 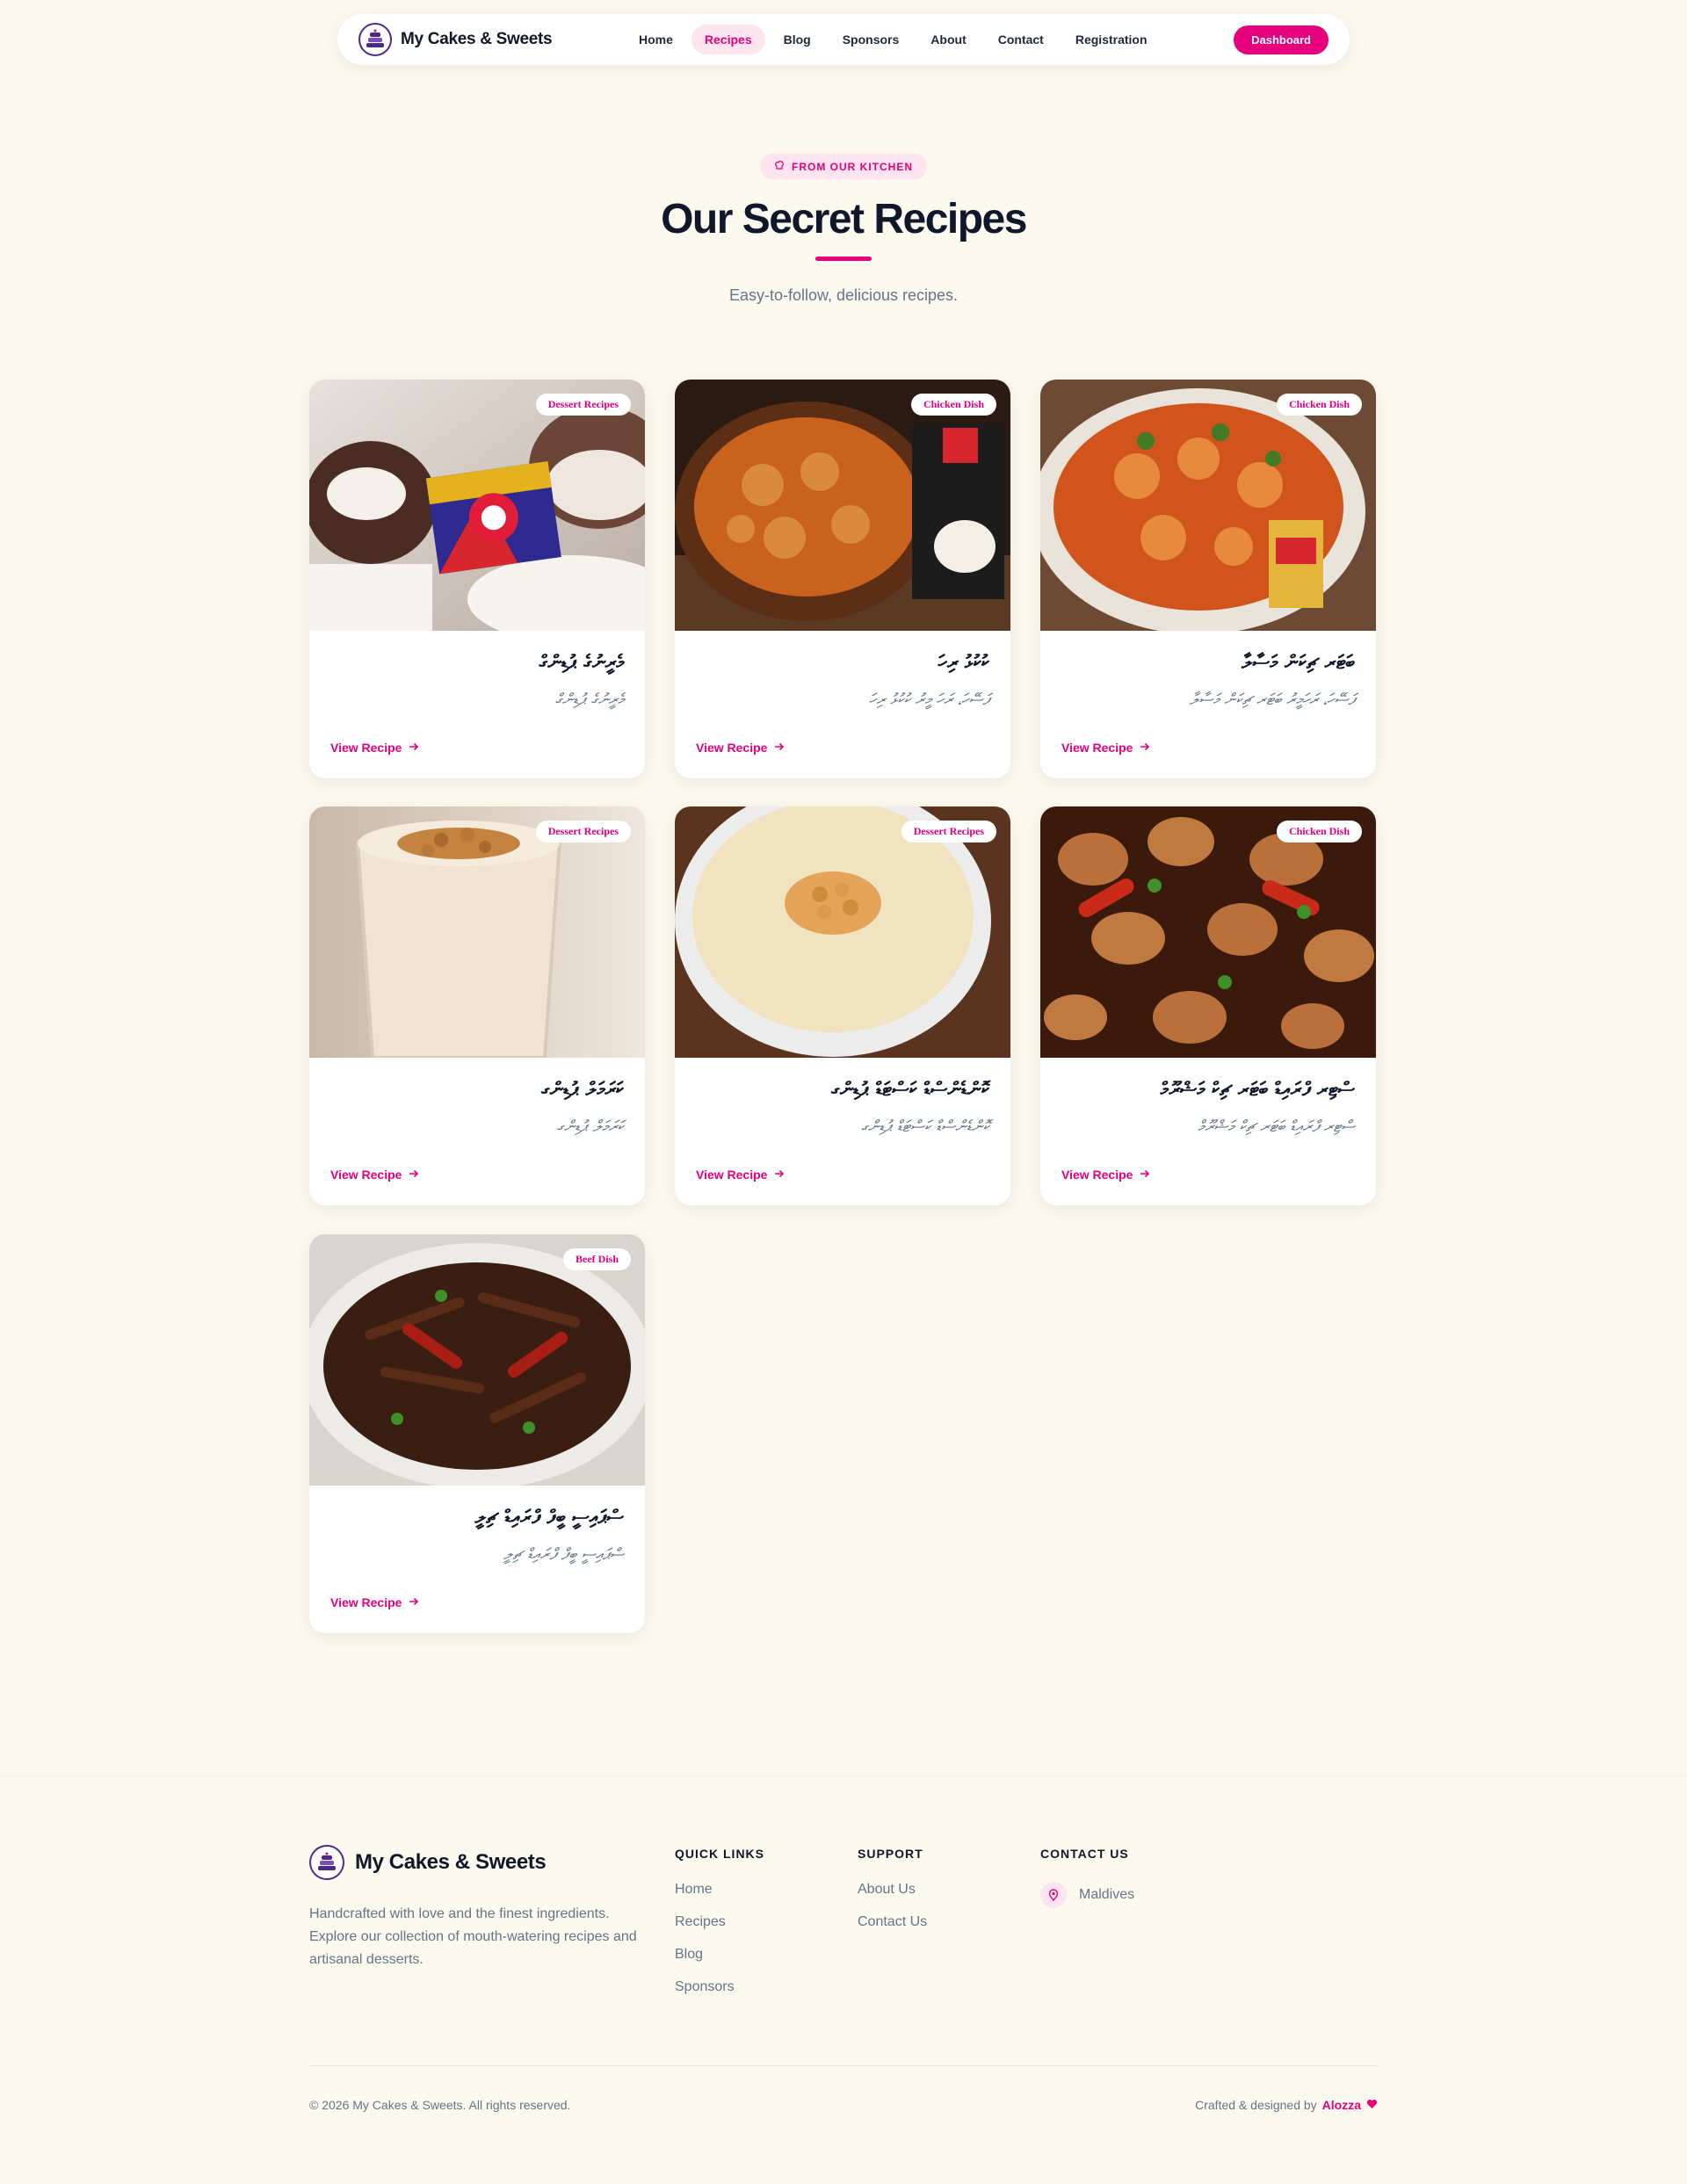 What do you see at coordinates (1111, 39) in the screenshot?
I see `nav-link-registration: Registration` at bounding box center [1111, 39].